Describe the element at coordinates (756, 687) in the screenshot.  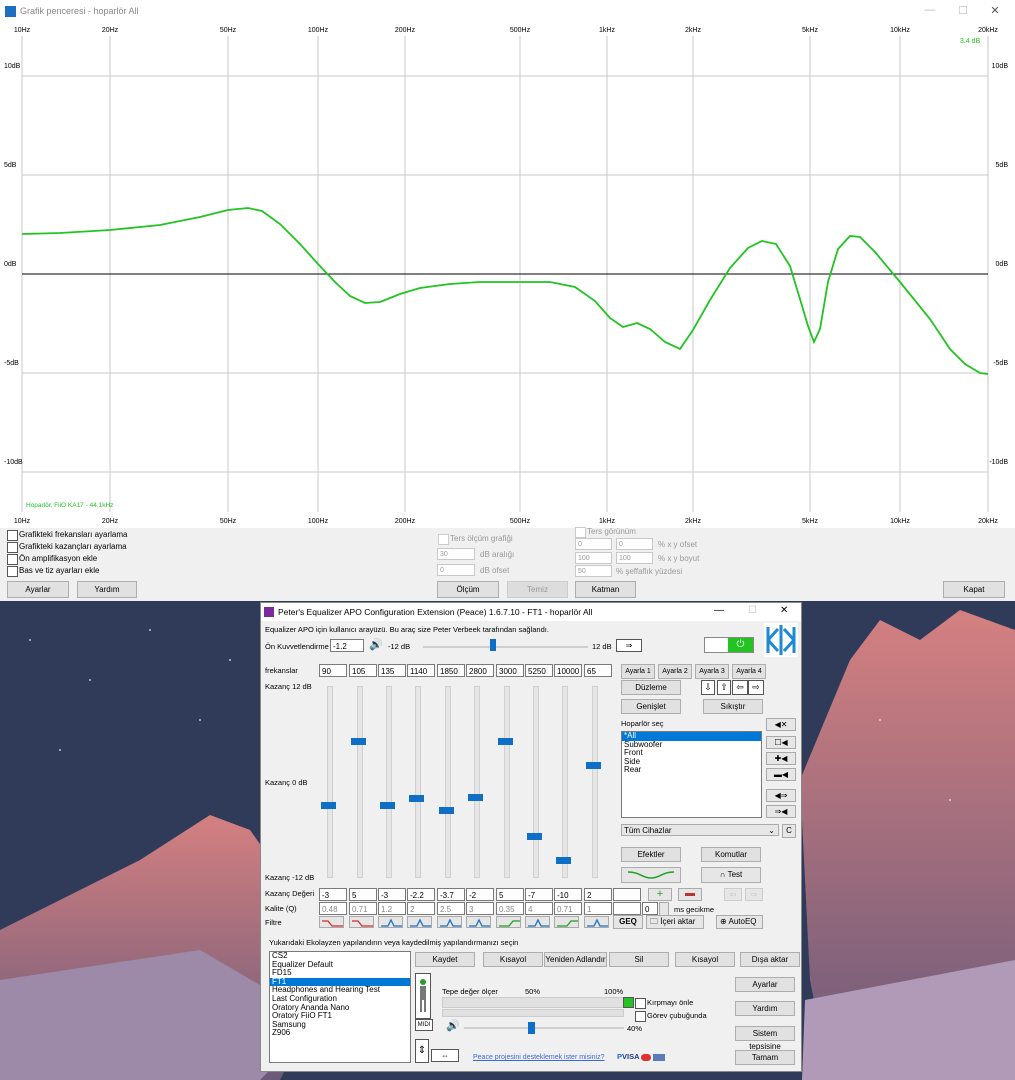
I see `arrow-right-icon: ⇨` at that location.